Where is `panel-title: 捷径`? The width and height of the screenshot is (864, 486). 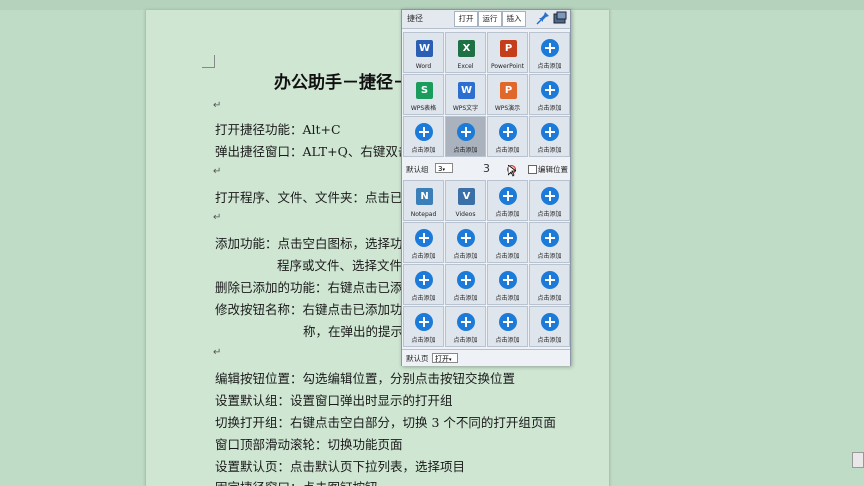
panel-title: 捷径 is located at coordinates (415, 18).